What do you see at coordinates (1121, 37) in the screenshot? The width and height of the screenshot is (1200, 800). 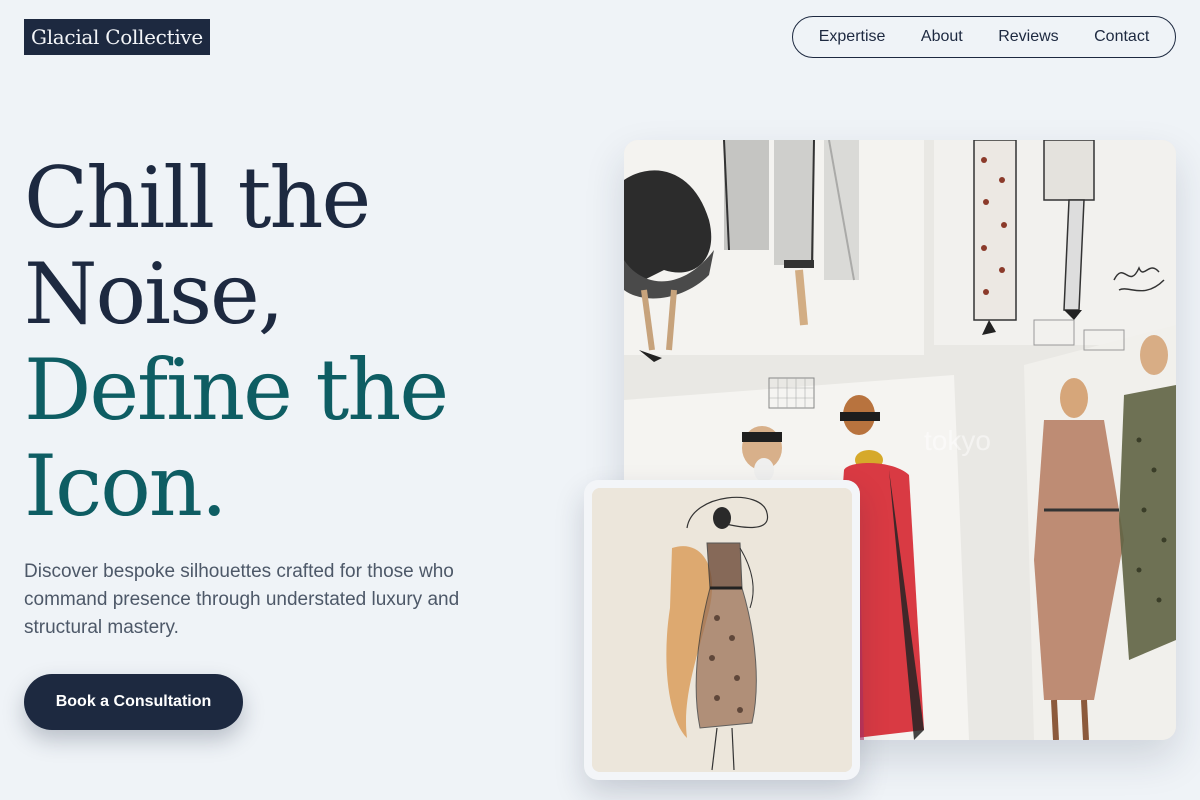 I see `nav-item-contact: Contact` at bounding box center [1121, 37].